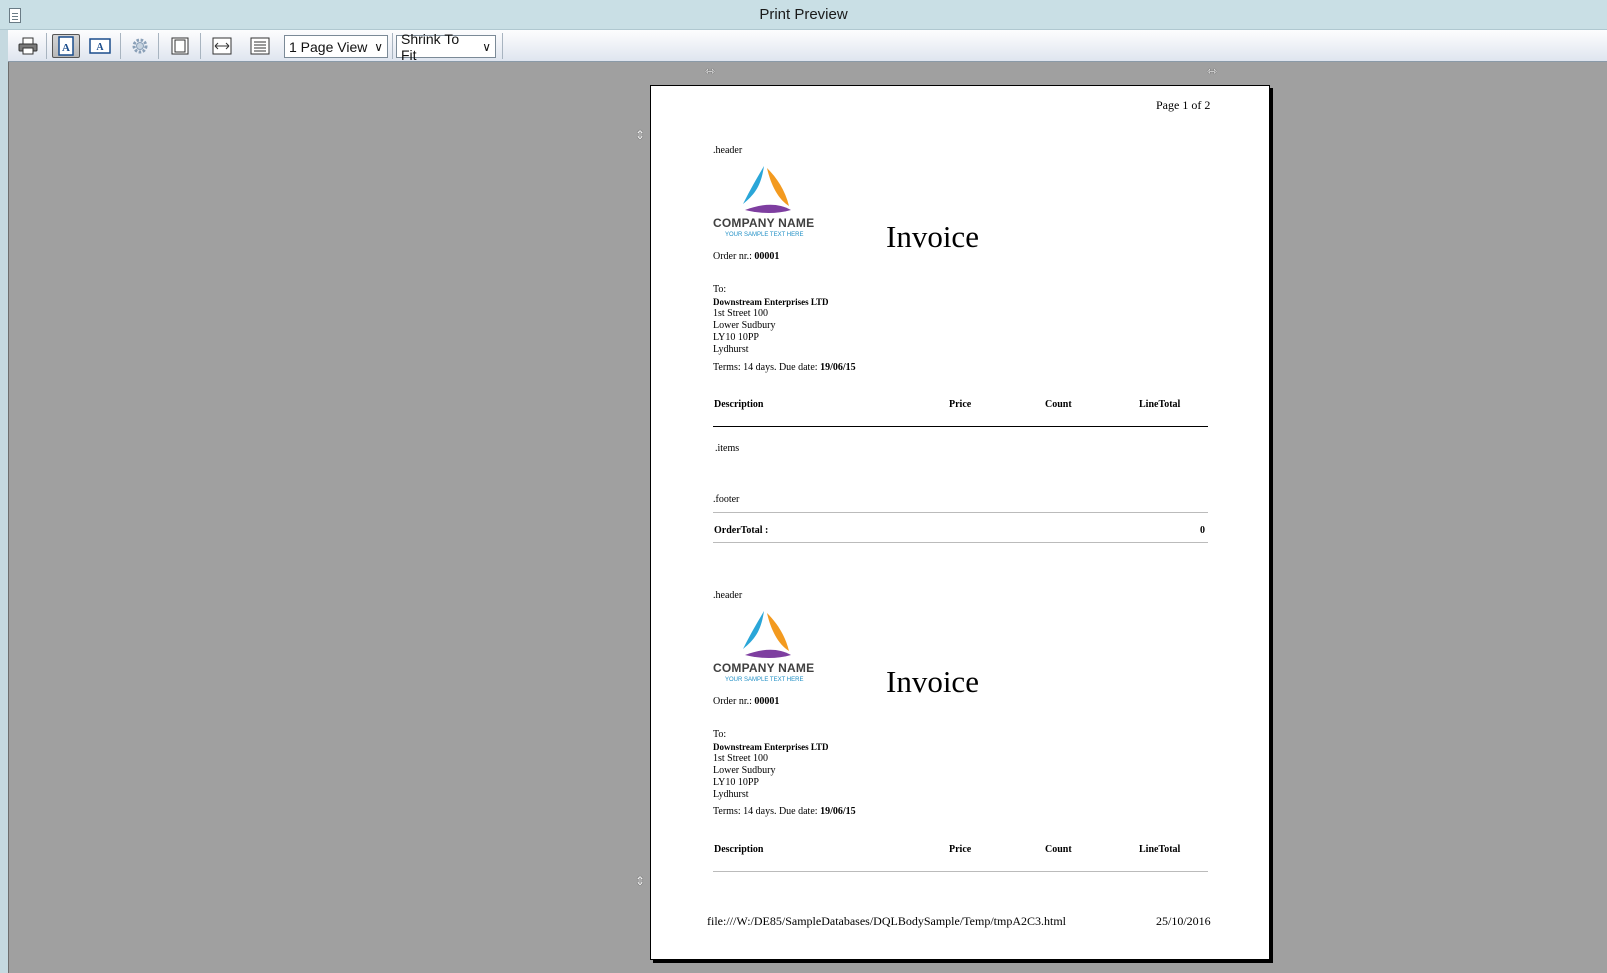  I want to click on printer-icon, so click(28, 46).